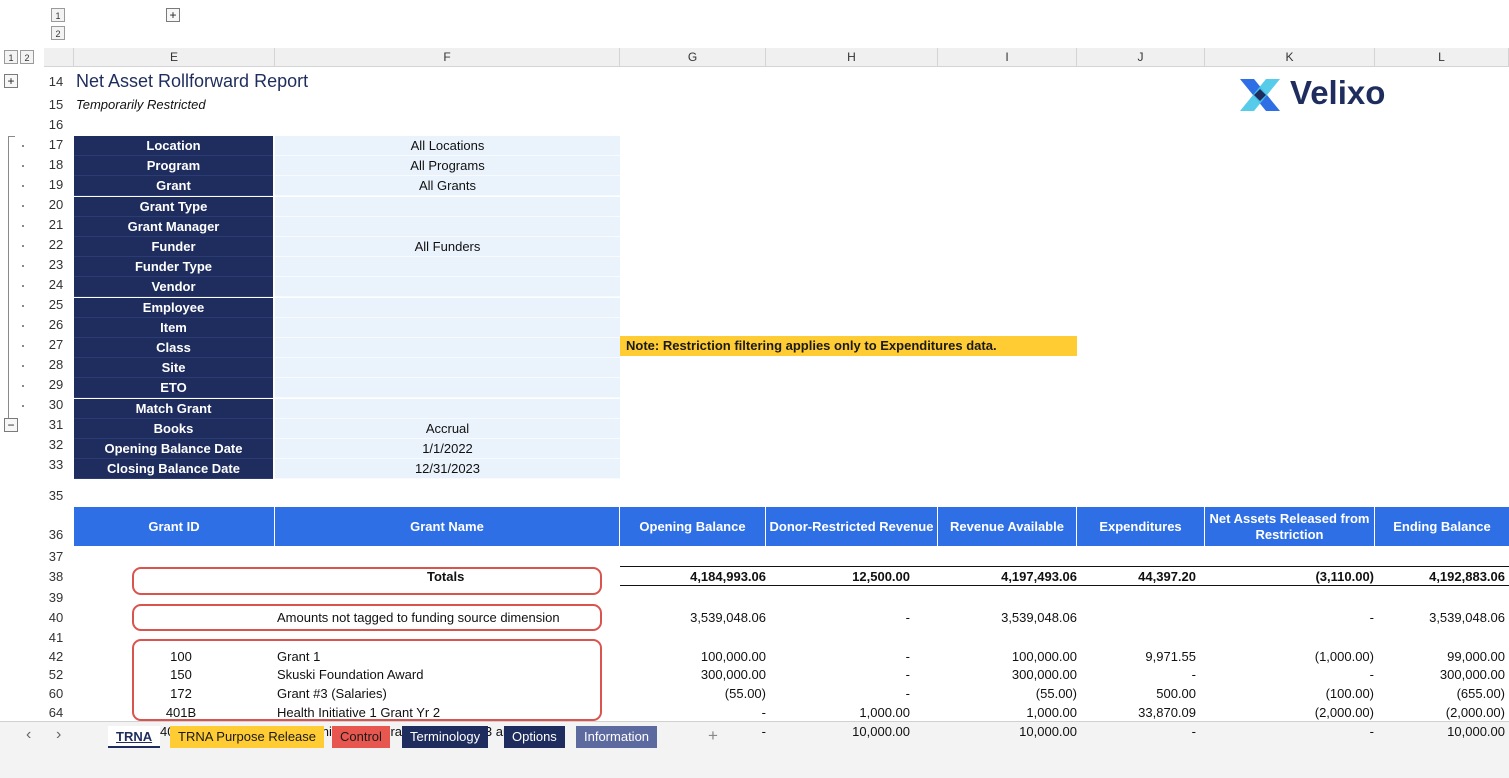 This screenshot has width=1509, height=778. I want to click on row-header-64: 64, so click(56, 712).